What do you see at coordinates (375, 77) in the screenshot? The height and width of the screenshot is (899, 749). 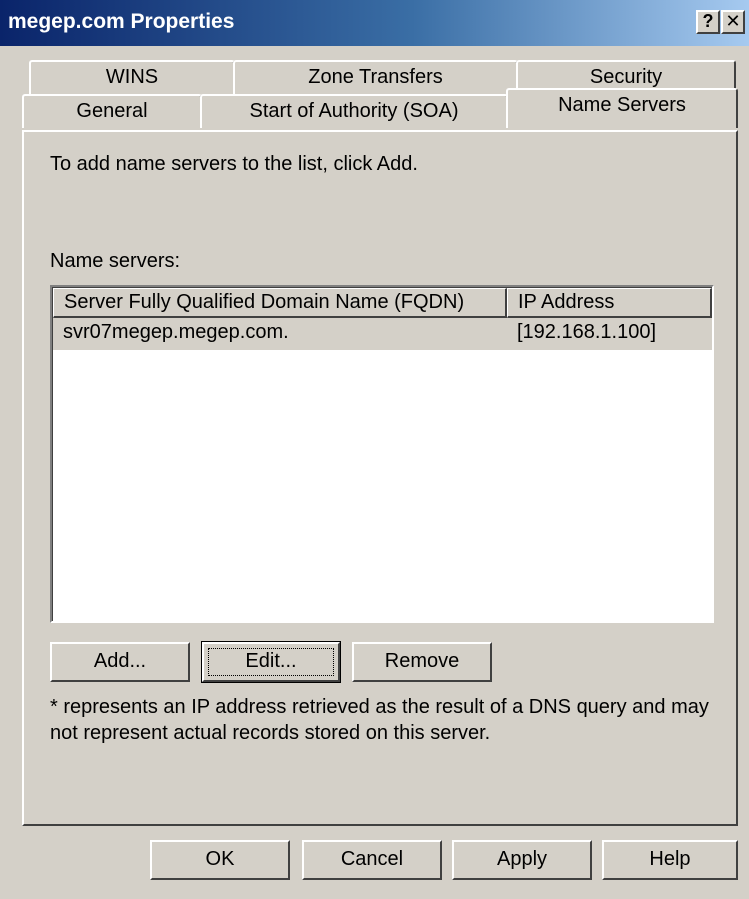 I see `tab-zone-transfers: Zone Transfers` at bounding box center [375, 77].